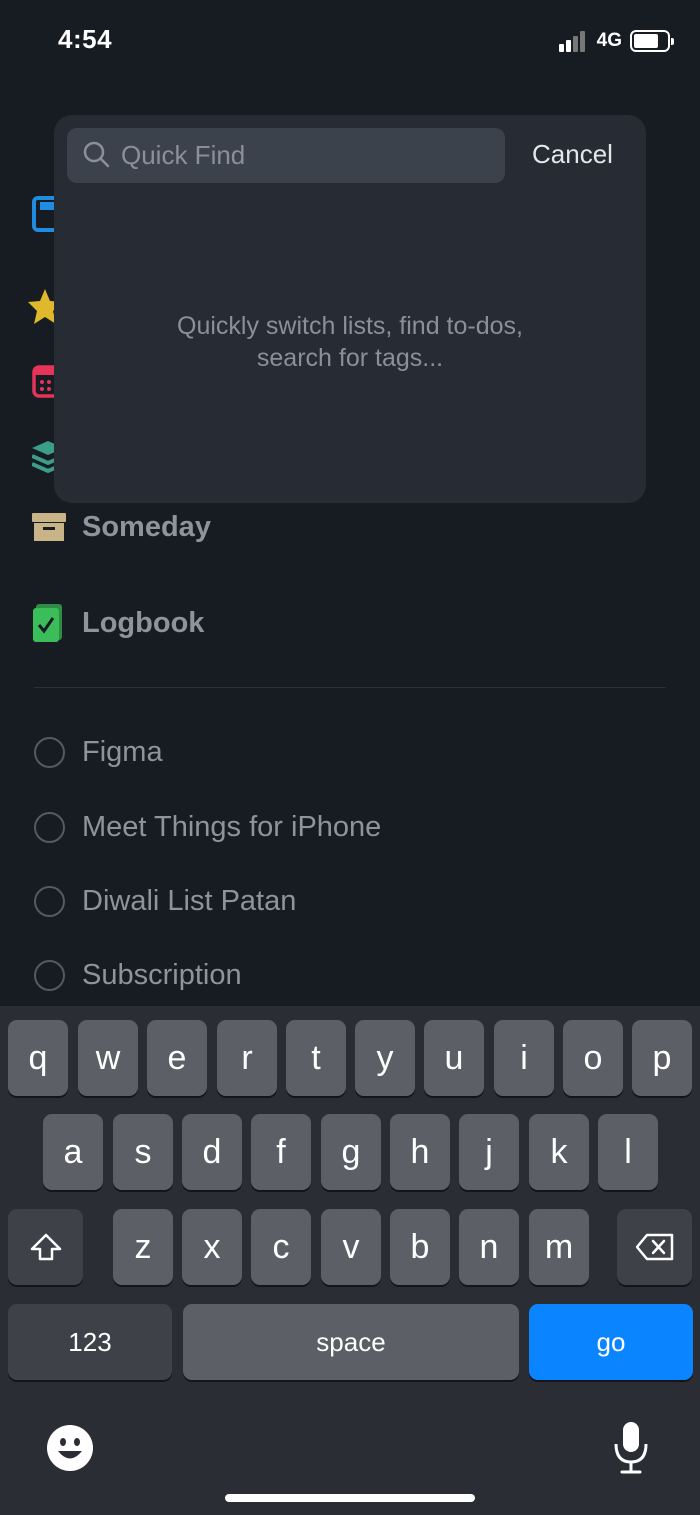 The width and height of the screenshot is (700, 1515). I want to click on key: x, so click(212, 1247).